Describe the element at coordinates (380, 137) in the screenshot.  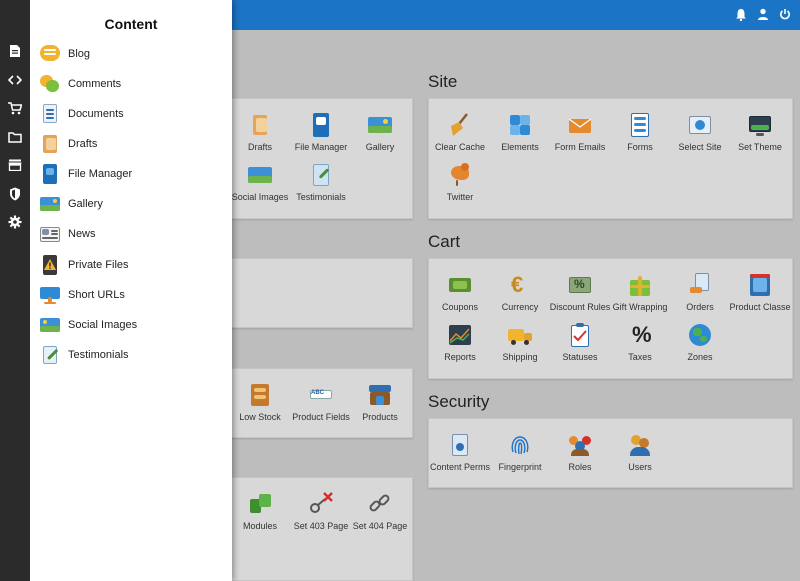
I see `tile-gallery: Gallery` at that location.